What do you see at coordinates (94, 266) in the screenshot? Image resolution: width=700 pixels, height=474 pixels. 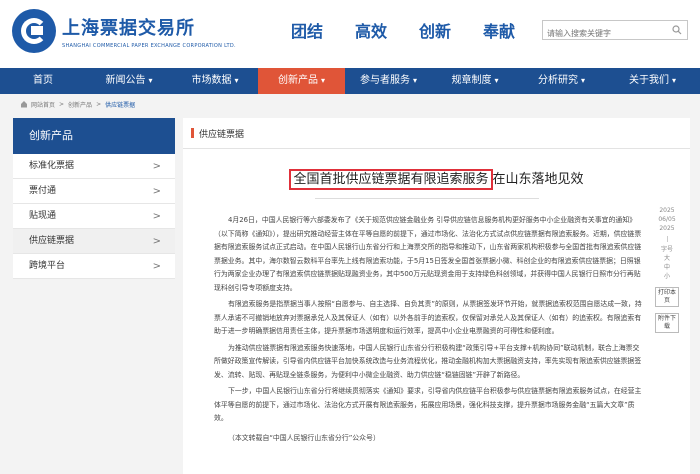 I see `sidebar-item-cross-border: 跨境平台 >` at bounding box center [94, 266].